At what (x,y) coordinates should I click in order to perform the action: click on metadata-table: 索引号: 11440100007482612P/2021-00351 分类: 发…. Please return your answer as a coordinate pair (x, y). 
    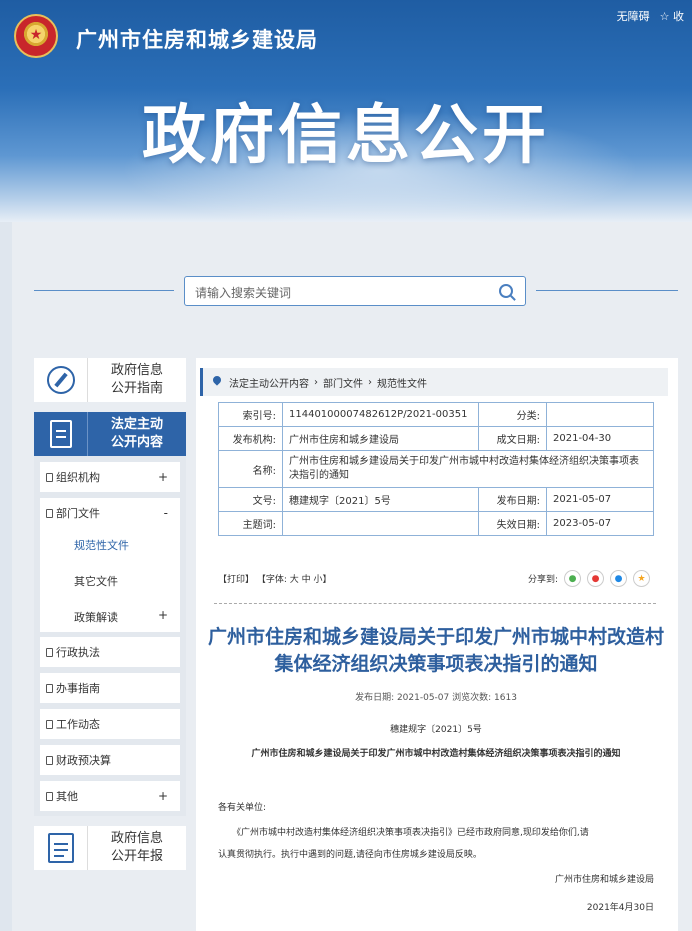
    Looking at the image, I should click on (436, 469).